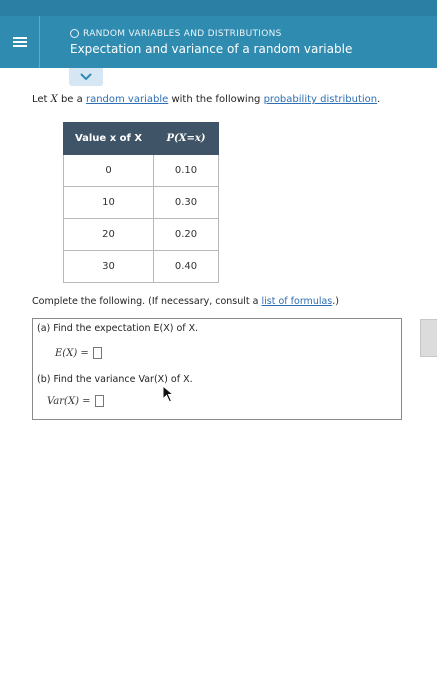 The height and width of the screenshot is (700, 437). I want to click on hamburger-icon, so click(19, 42).